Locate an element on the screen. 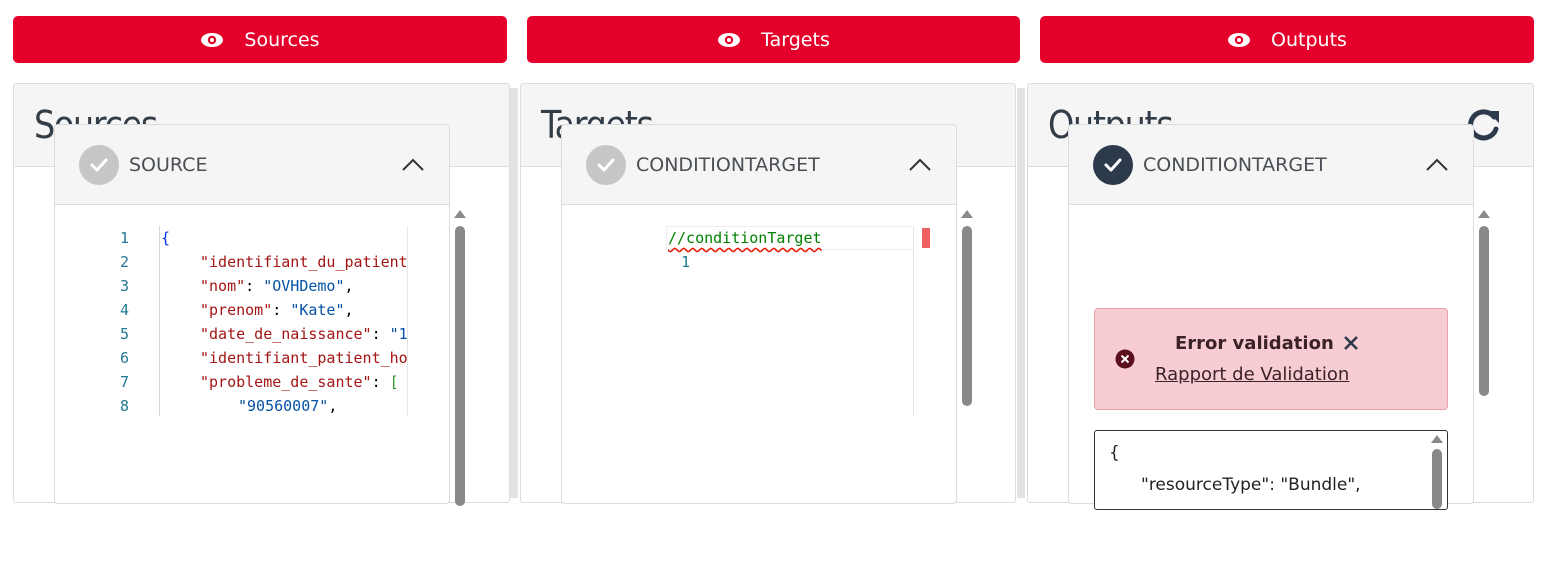 Image resolution: width=1564 pixels, height=570 pixels. error-circle-icon is located at coordinates (1125, 361).